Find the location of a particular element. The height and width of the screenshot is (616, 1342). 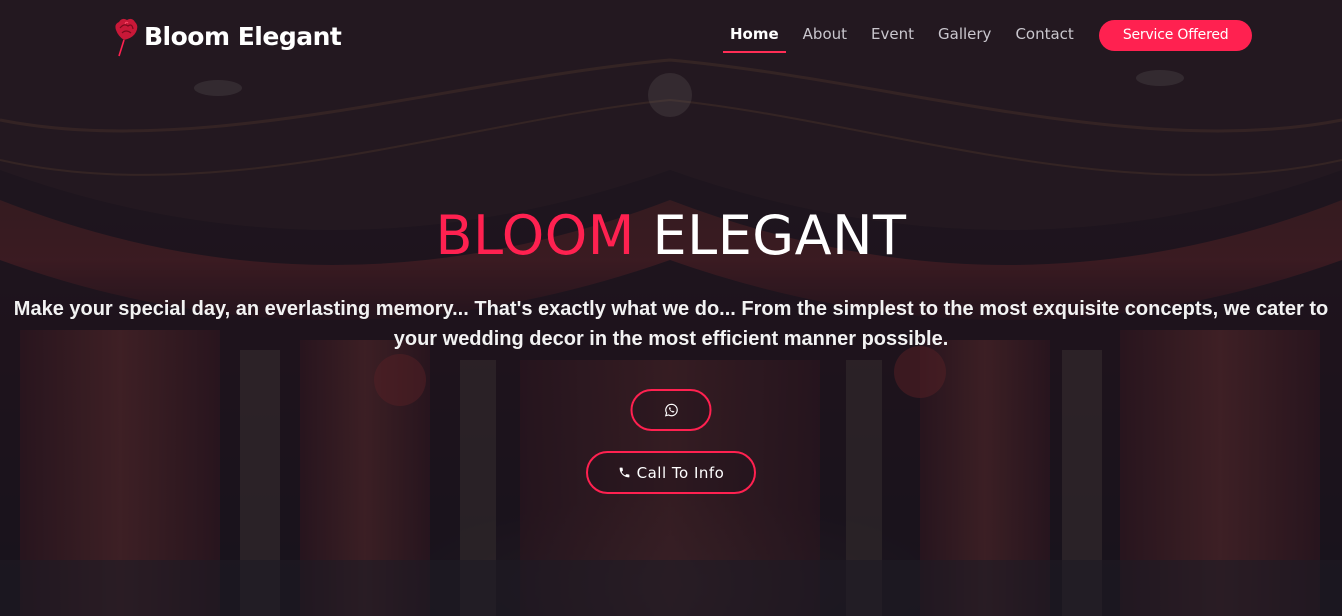

hero-title: BLOOM ELEGANT is located at coordinates (671, 235).